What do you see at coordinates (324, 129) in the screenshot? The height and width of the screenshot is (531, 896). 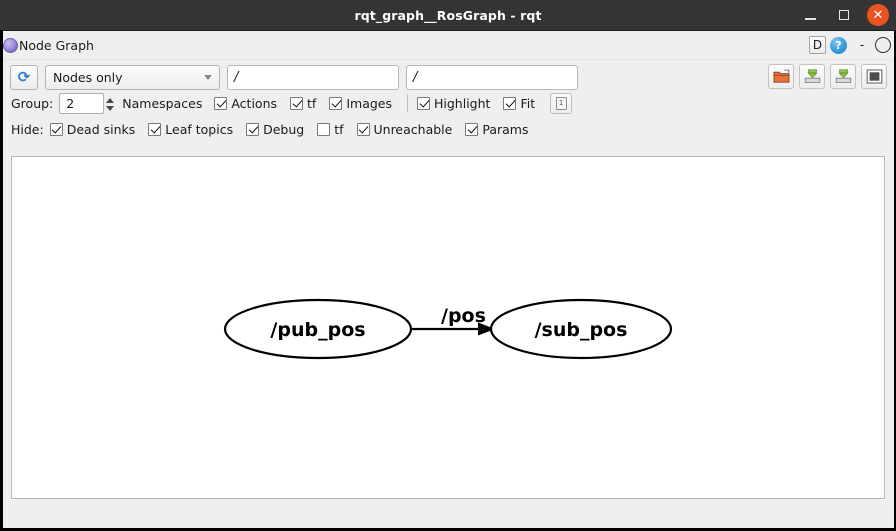 I see `checkbox-hide-tf-box` at bounding box center [324, 129].